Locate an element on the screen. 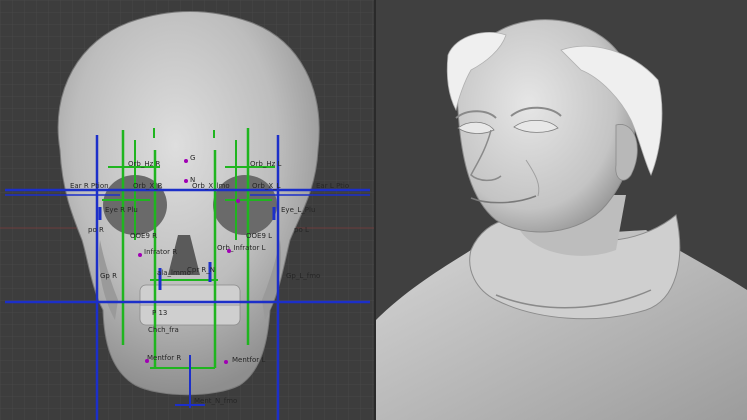  landmark-label: Chch_fra is located at coordinates (163, 330).